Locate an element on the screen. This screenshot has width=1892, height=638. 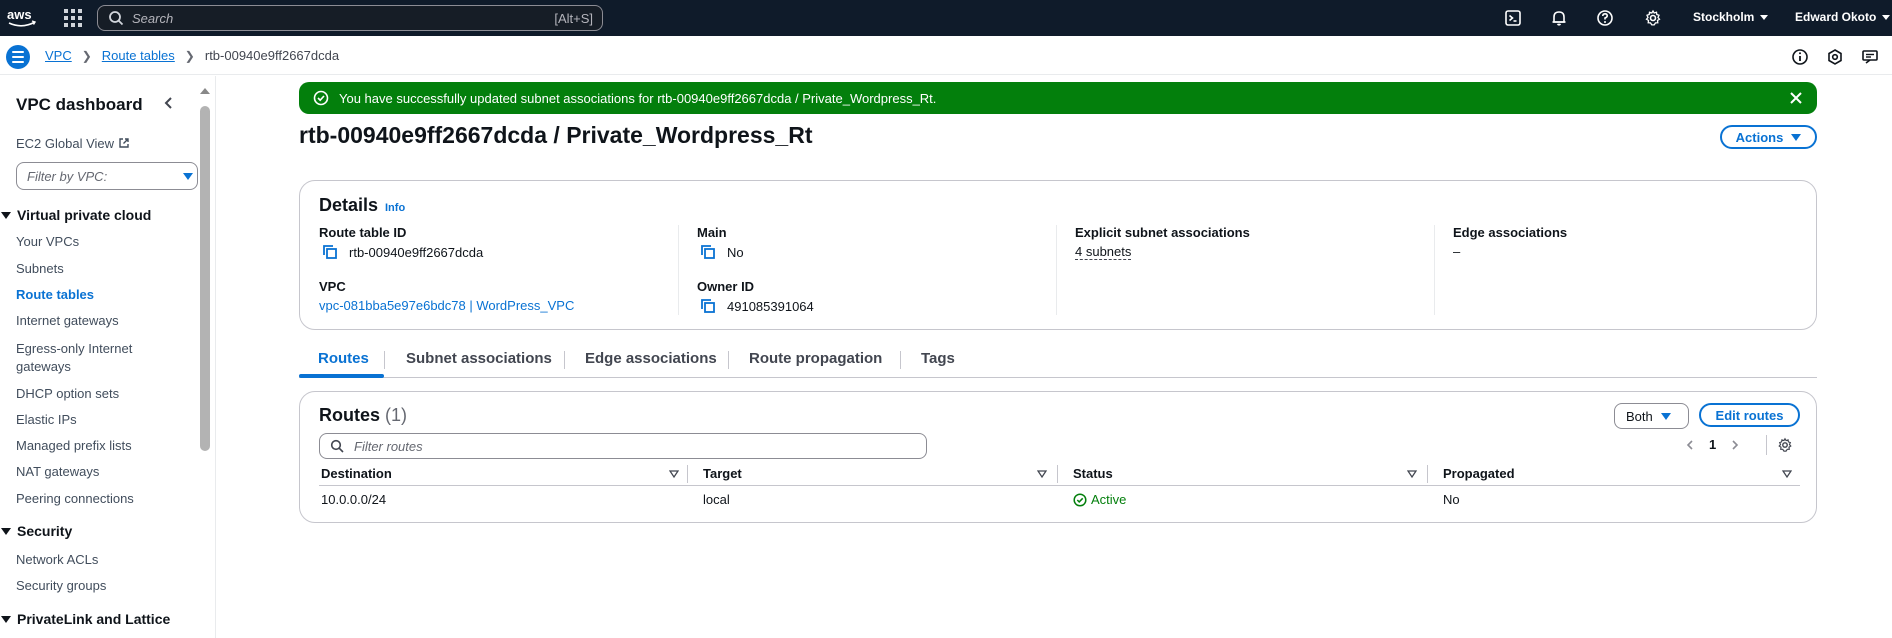
info-icon is located at coordinates (1800, 57).